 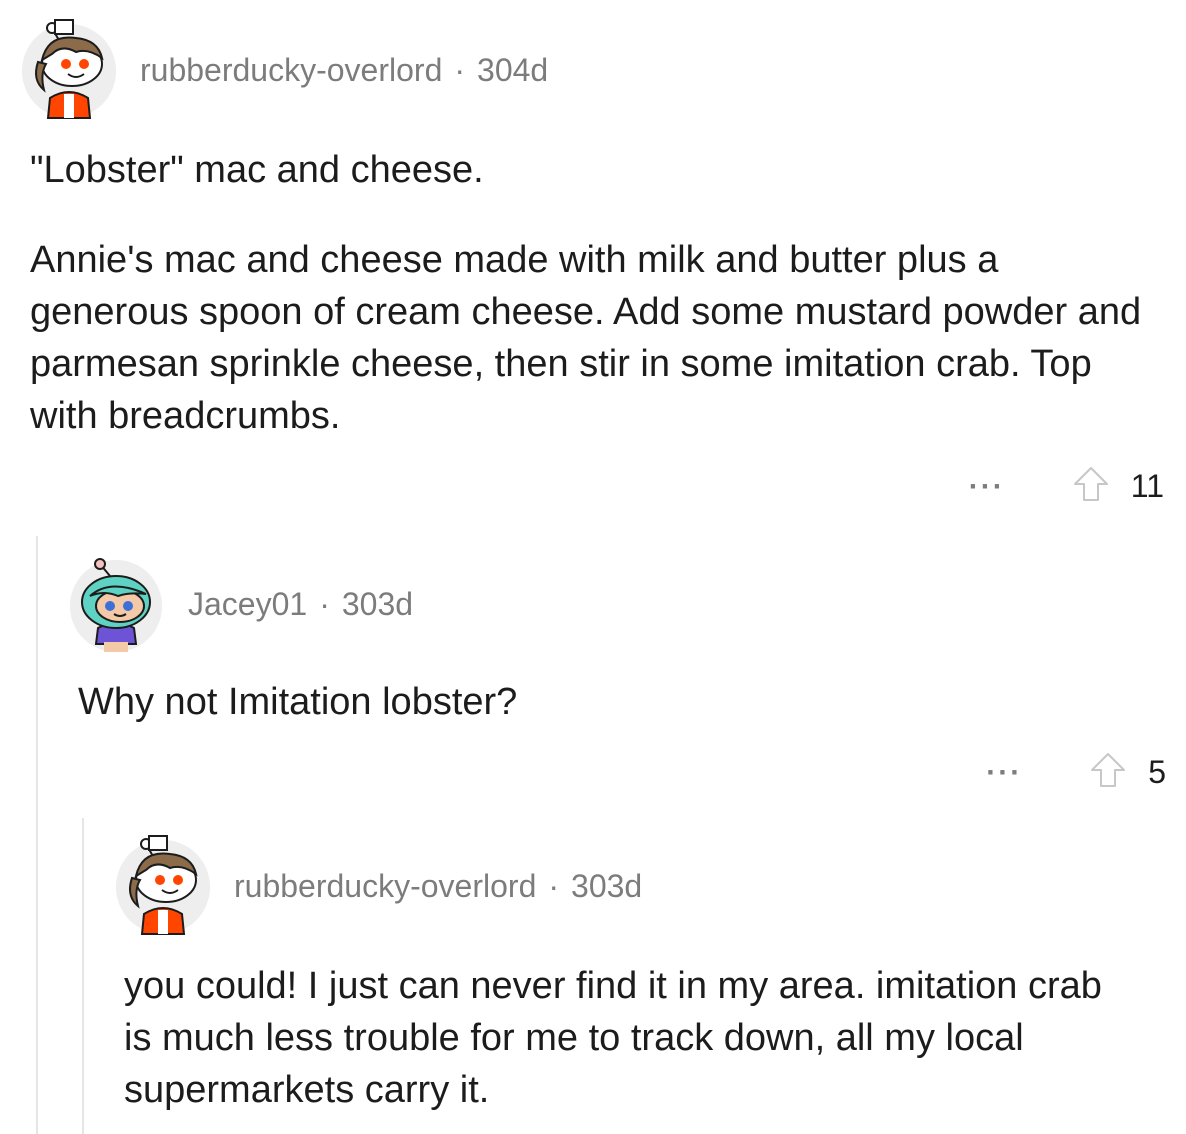 I want to click on comment-body-paragraph: "Lobster" mac and cheese., so click(x=257, y=170).